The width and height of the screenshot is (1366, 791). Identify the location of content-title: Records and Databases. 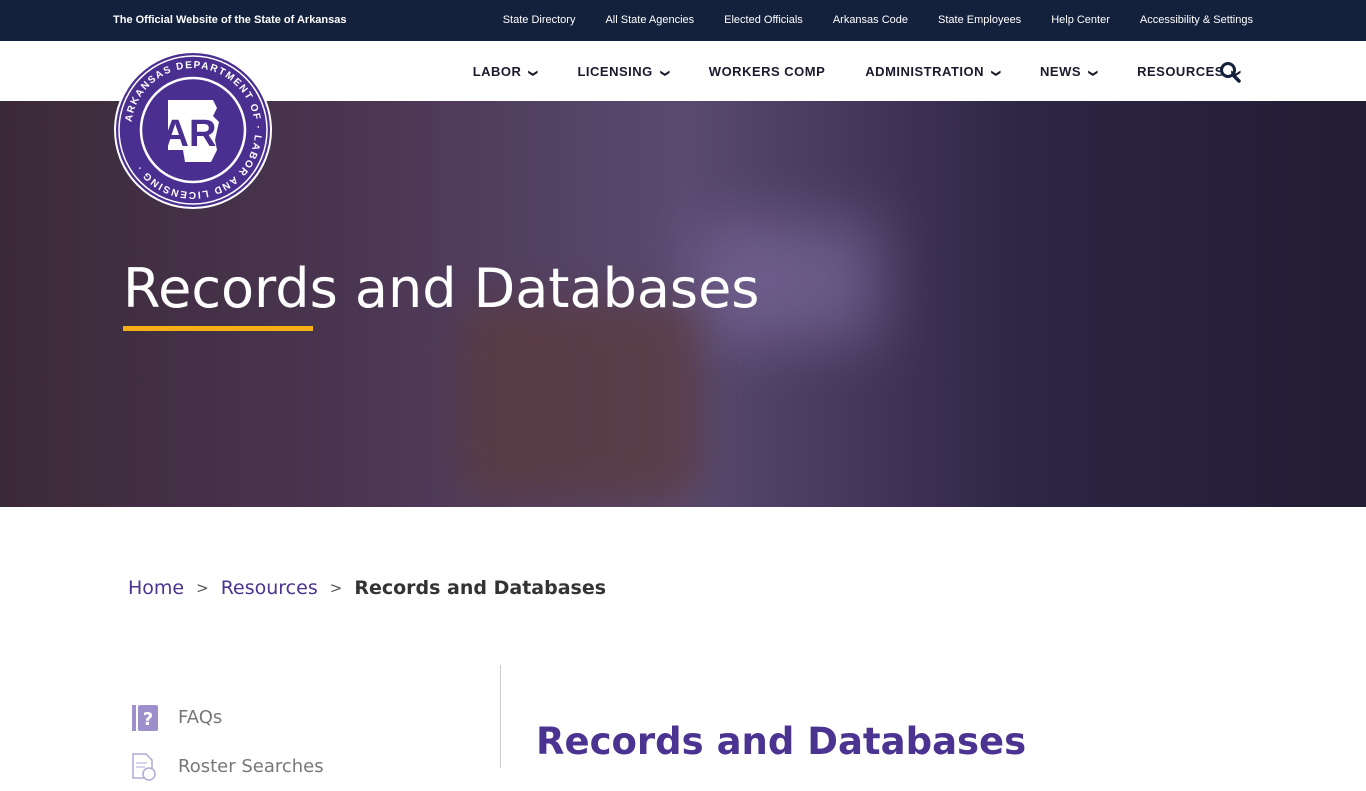
(781, 741).